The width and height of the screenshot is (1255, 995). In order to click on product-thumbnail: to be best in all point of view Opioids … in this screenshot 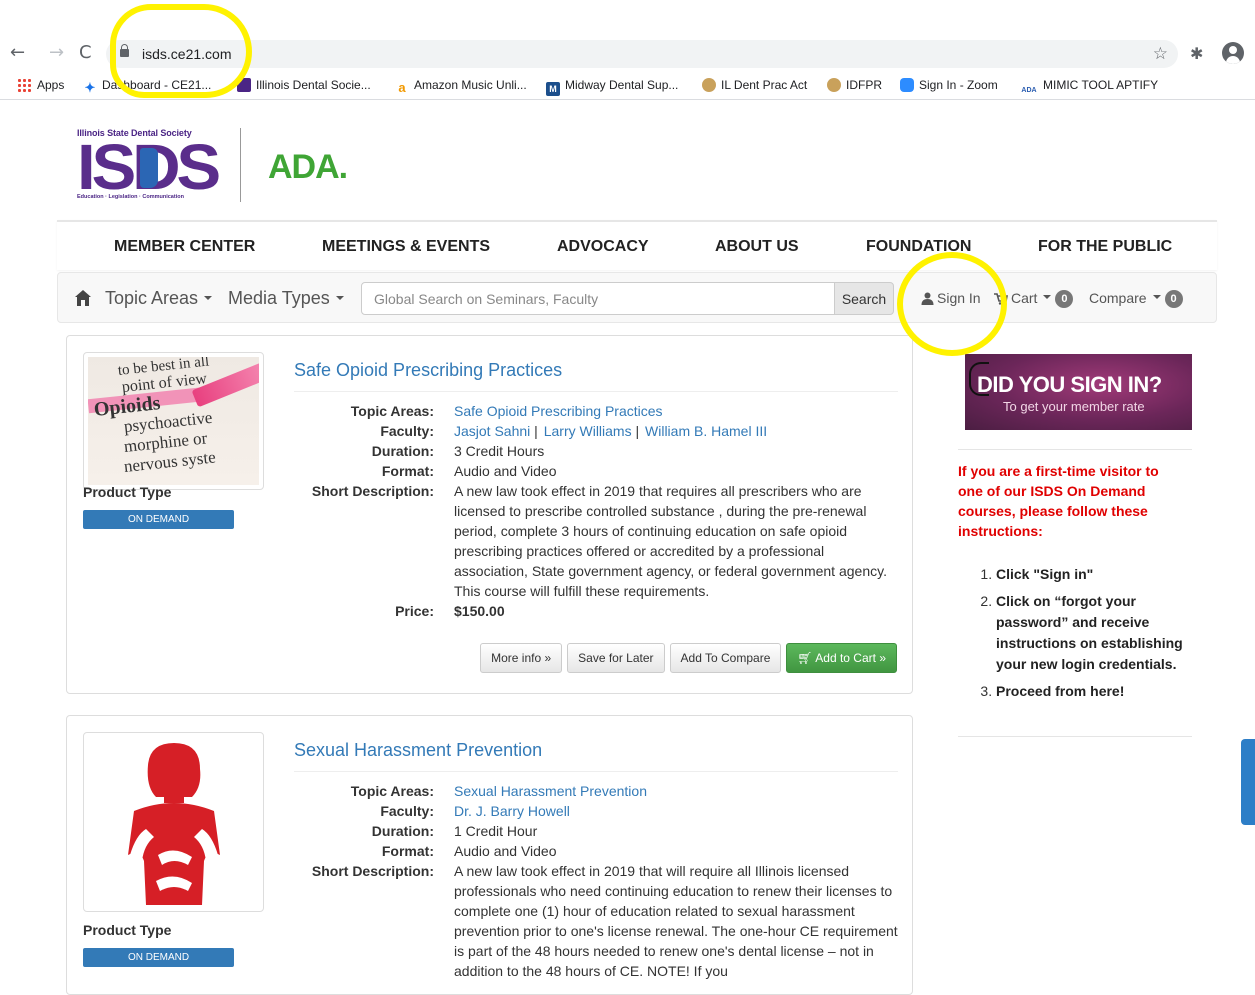, I will do `click(173, 421)`.